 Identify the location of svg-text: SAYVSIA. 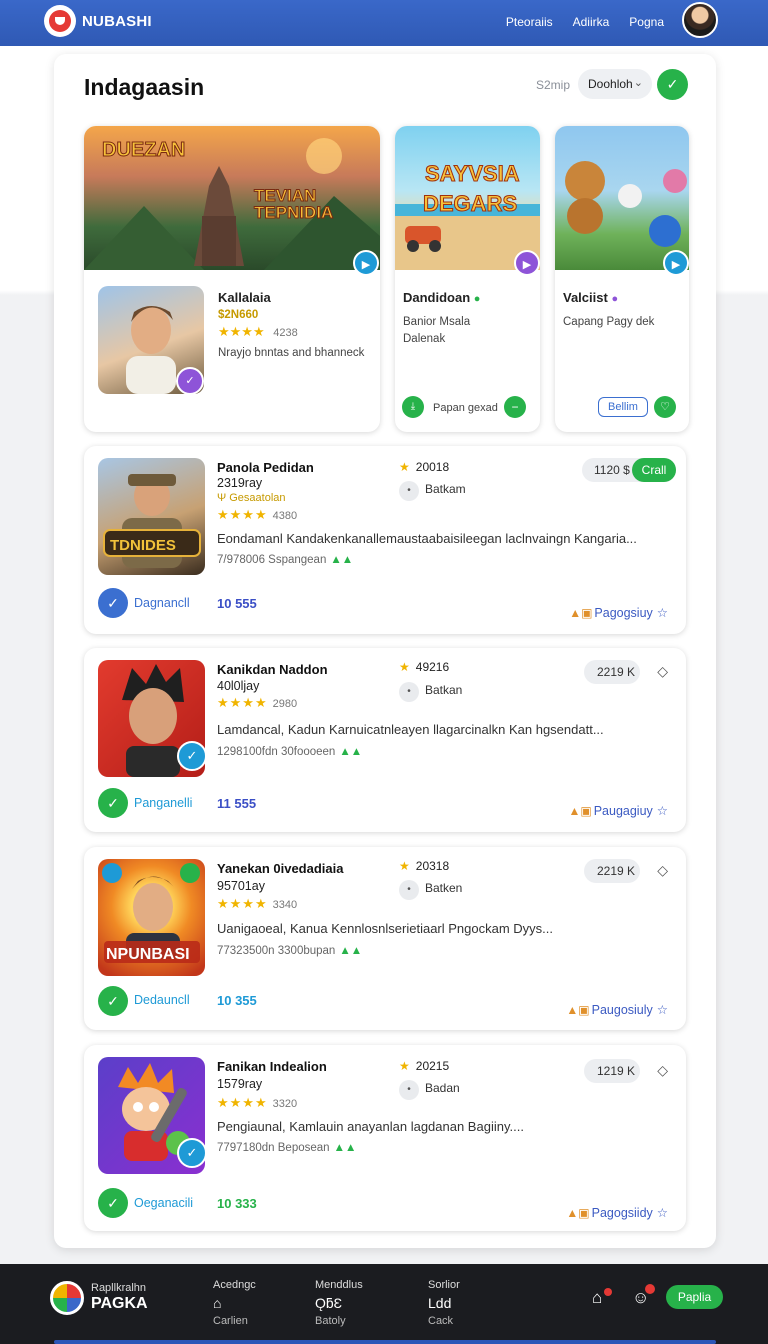
(472, 173).